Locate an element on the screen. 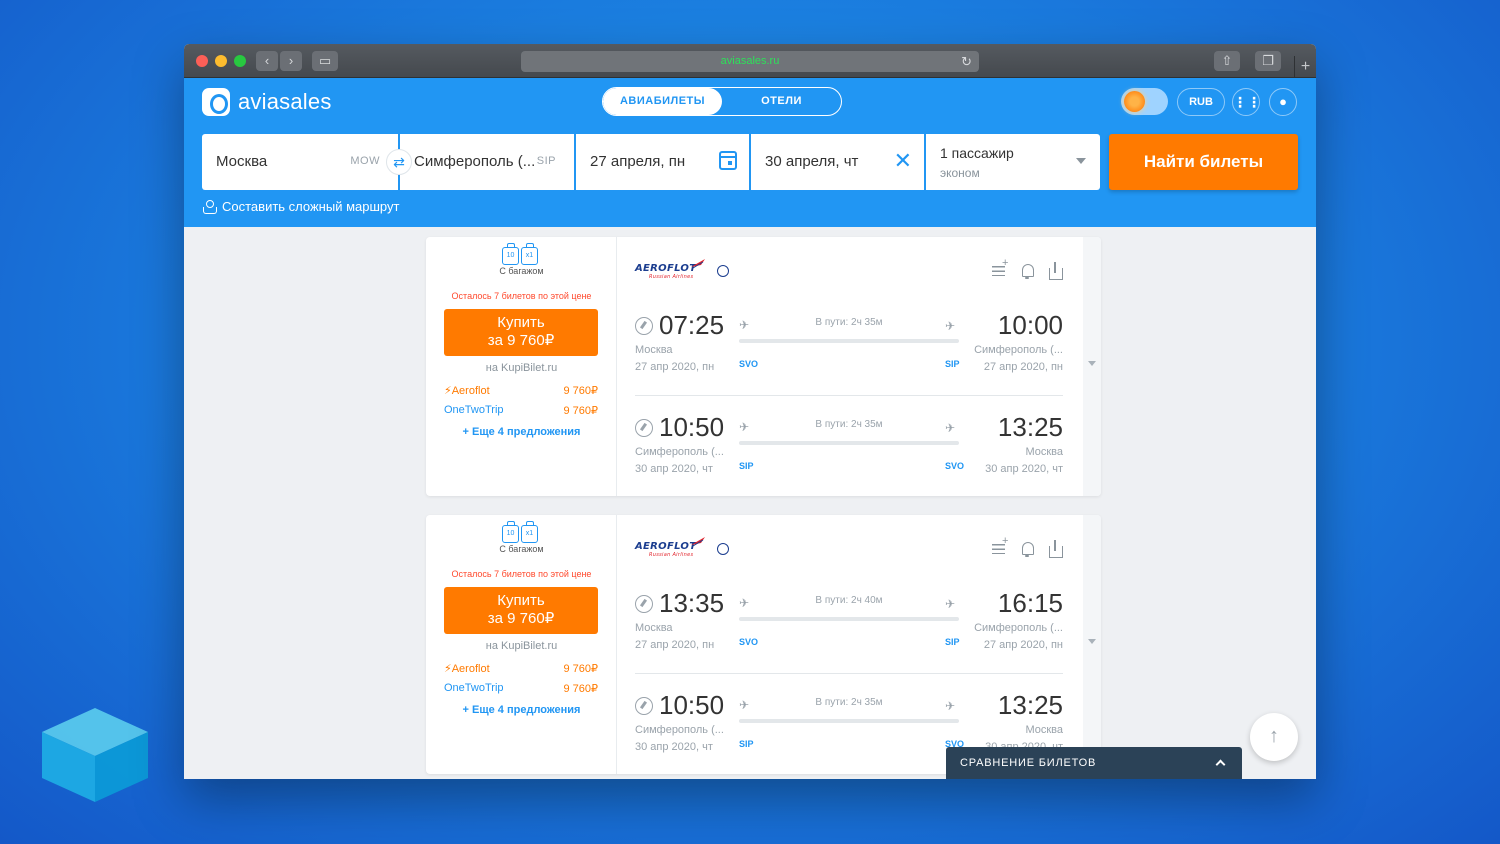 This screenshot has height=844, width=1500. origin-field: Москва MOW ⇄ is located at coordinates (307, 162).